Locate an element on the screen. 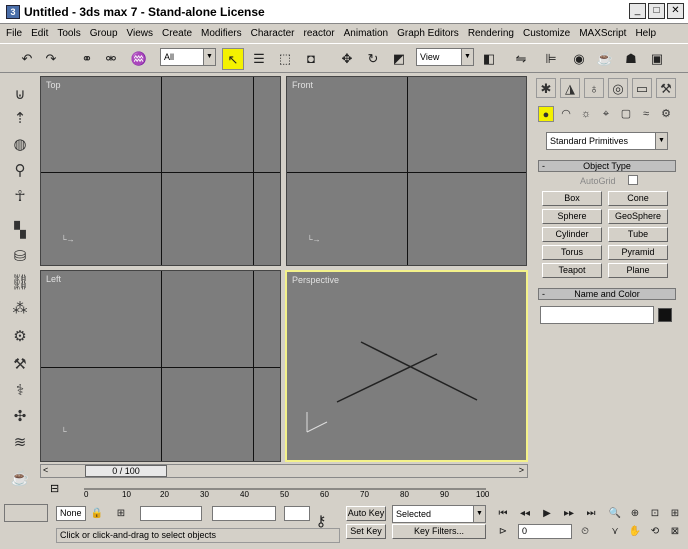  set-key-button: Set Key is located at coordinates (366, 531).